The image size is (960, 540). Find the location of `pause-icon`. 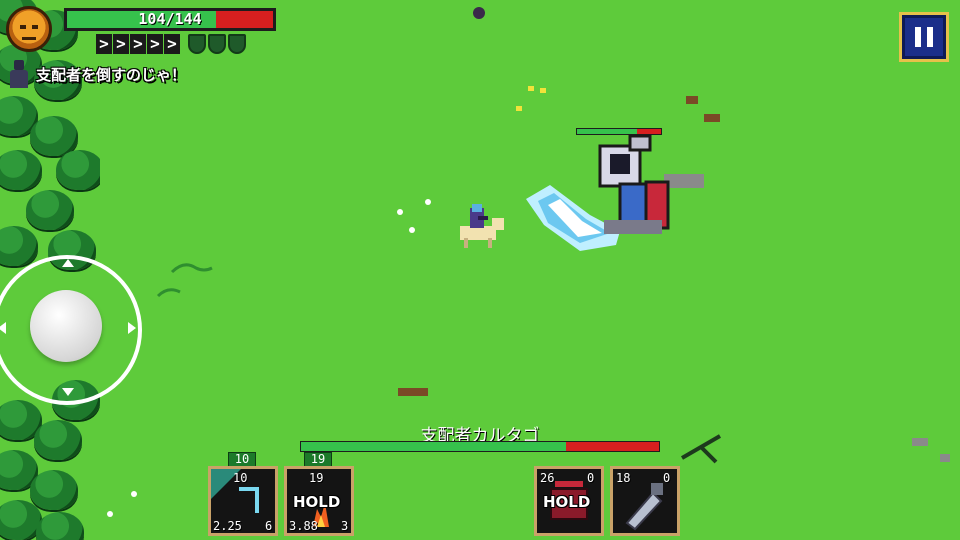

pause-icon is located at coordinates (918, 37).